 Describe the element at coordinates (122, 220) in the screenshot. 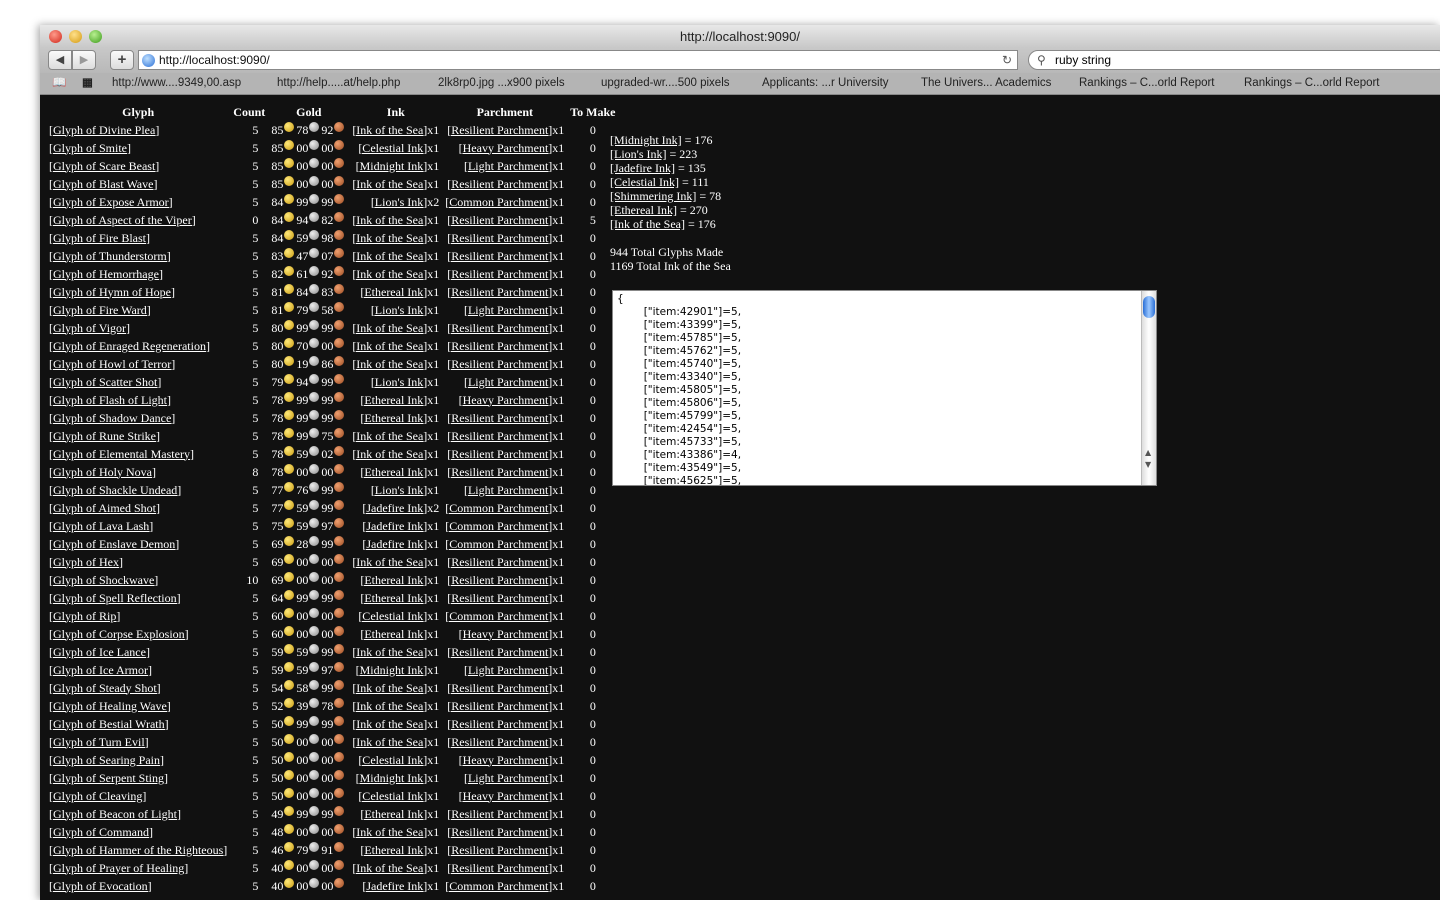

I see `glyph-link: [Glyph of Aspect of the Viper]` at that location.